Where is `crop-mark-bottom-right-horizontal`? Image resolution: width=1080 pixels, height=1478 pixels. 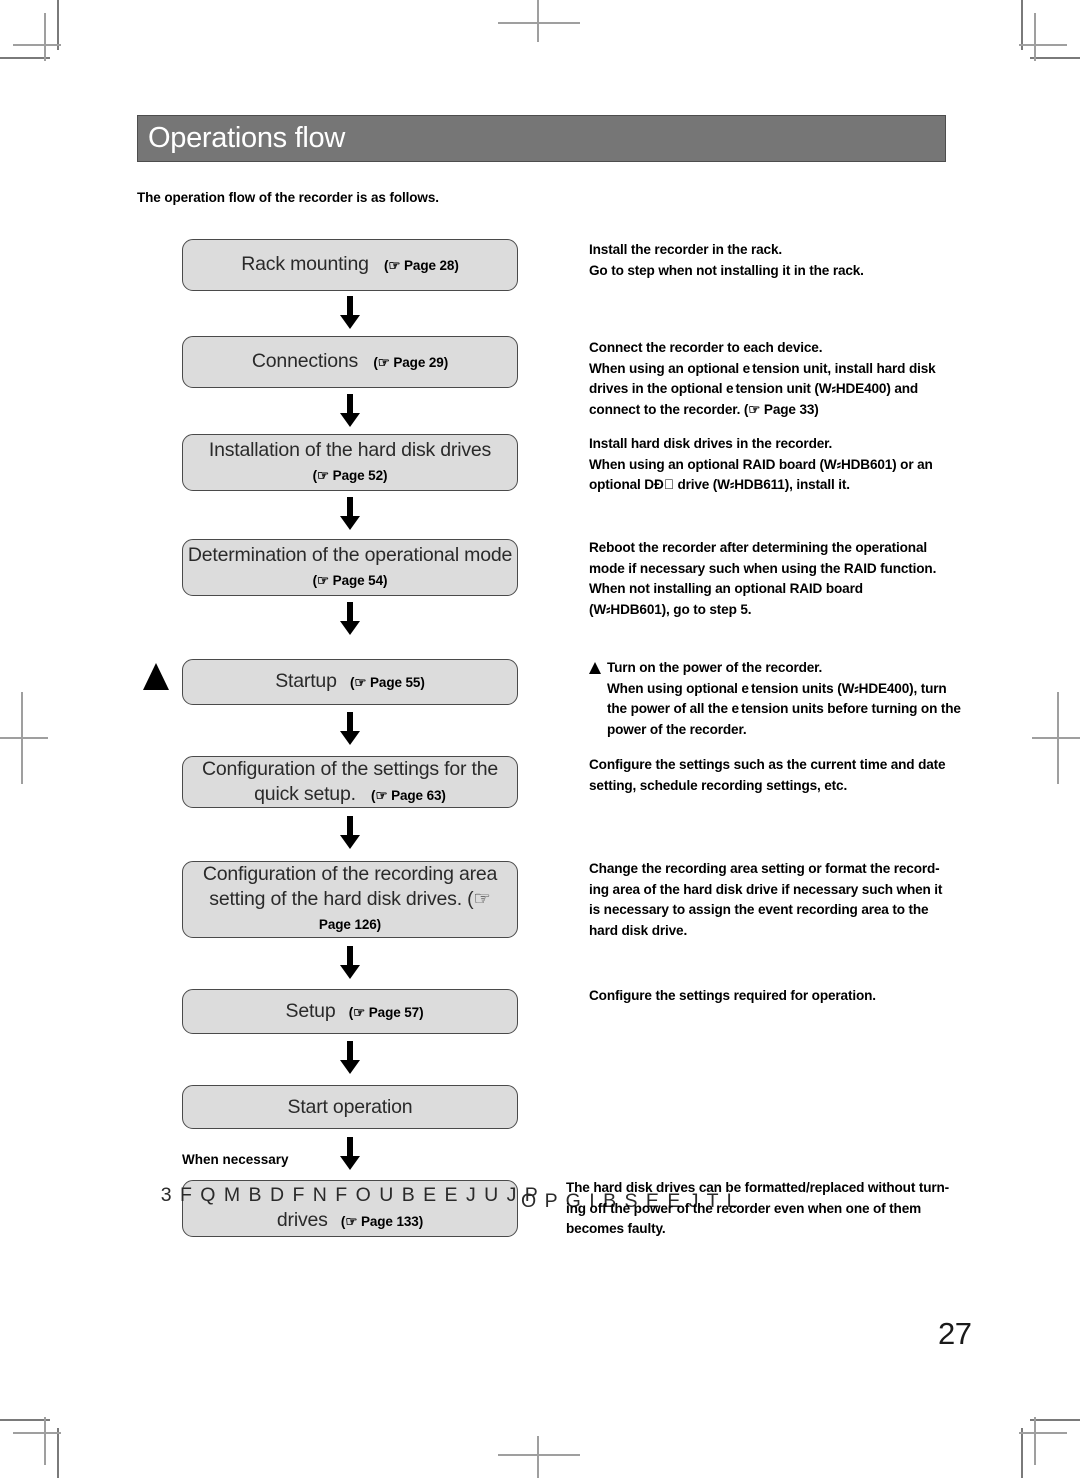 crop-mark-bottom-right-horizontal is located at coordinates (1055, 1420).